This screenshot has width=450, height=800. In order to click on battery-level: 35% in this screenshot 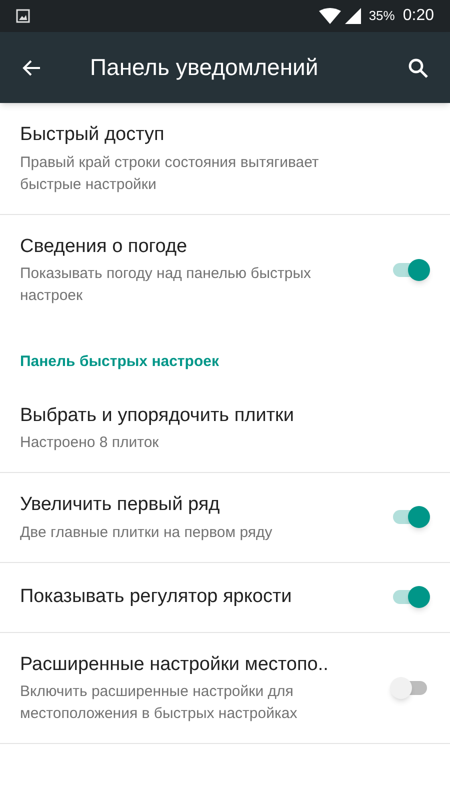, I will do `click(381, 16)`.